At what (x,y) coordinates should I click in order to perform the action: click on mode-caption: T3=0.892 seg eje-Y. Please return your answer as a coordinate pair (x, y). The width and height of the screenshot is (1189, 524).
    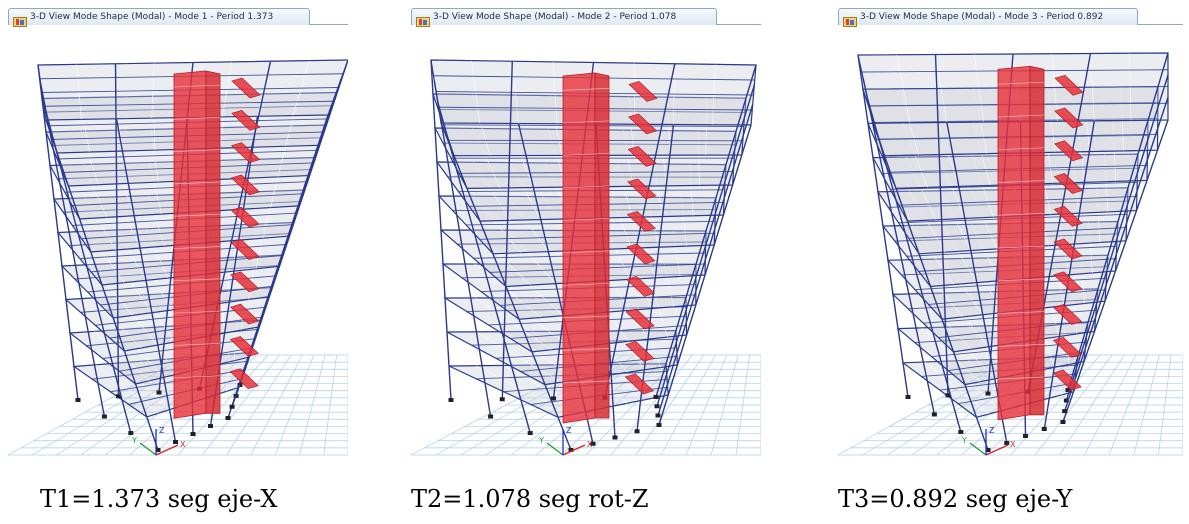
    Looking at the image, I should click on (955, 499).